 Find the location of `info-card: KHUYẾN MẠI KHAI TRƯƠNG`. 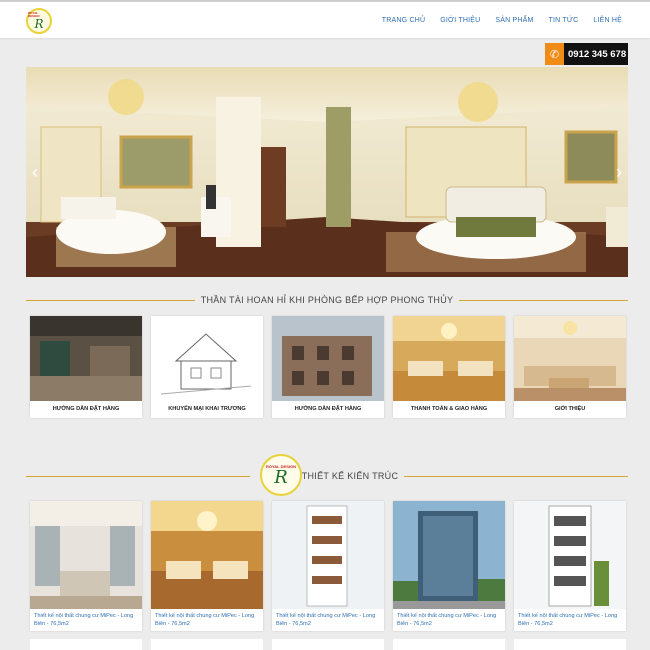

info-card: KHUYẾN MẠI KHAI TRƯƠNG is located at coordinates (207, 367).